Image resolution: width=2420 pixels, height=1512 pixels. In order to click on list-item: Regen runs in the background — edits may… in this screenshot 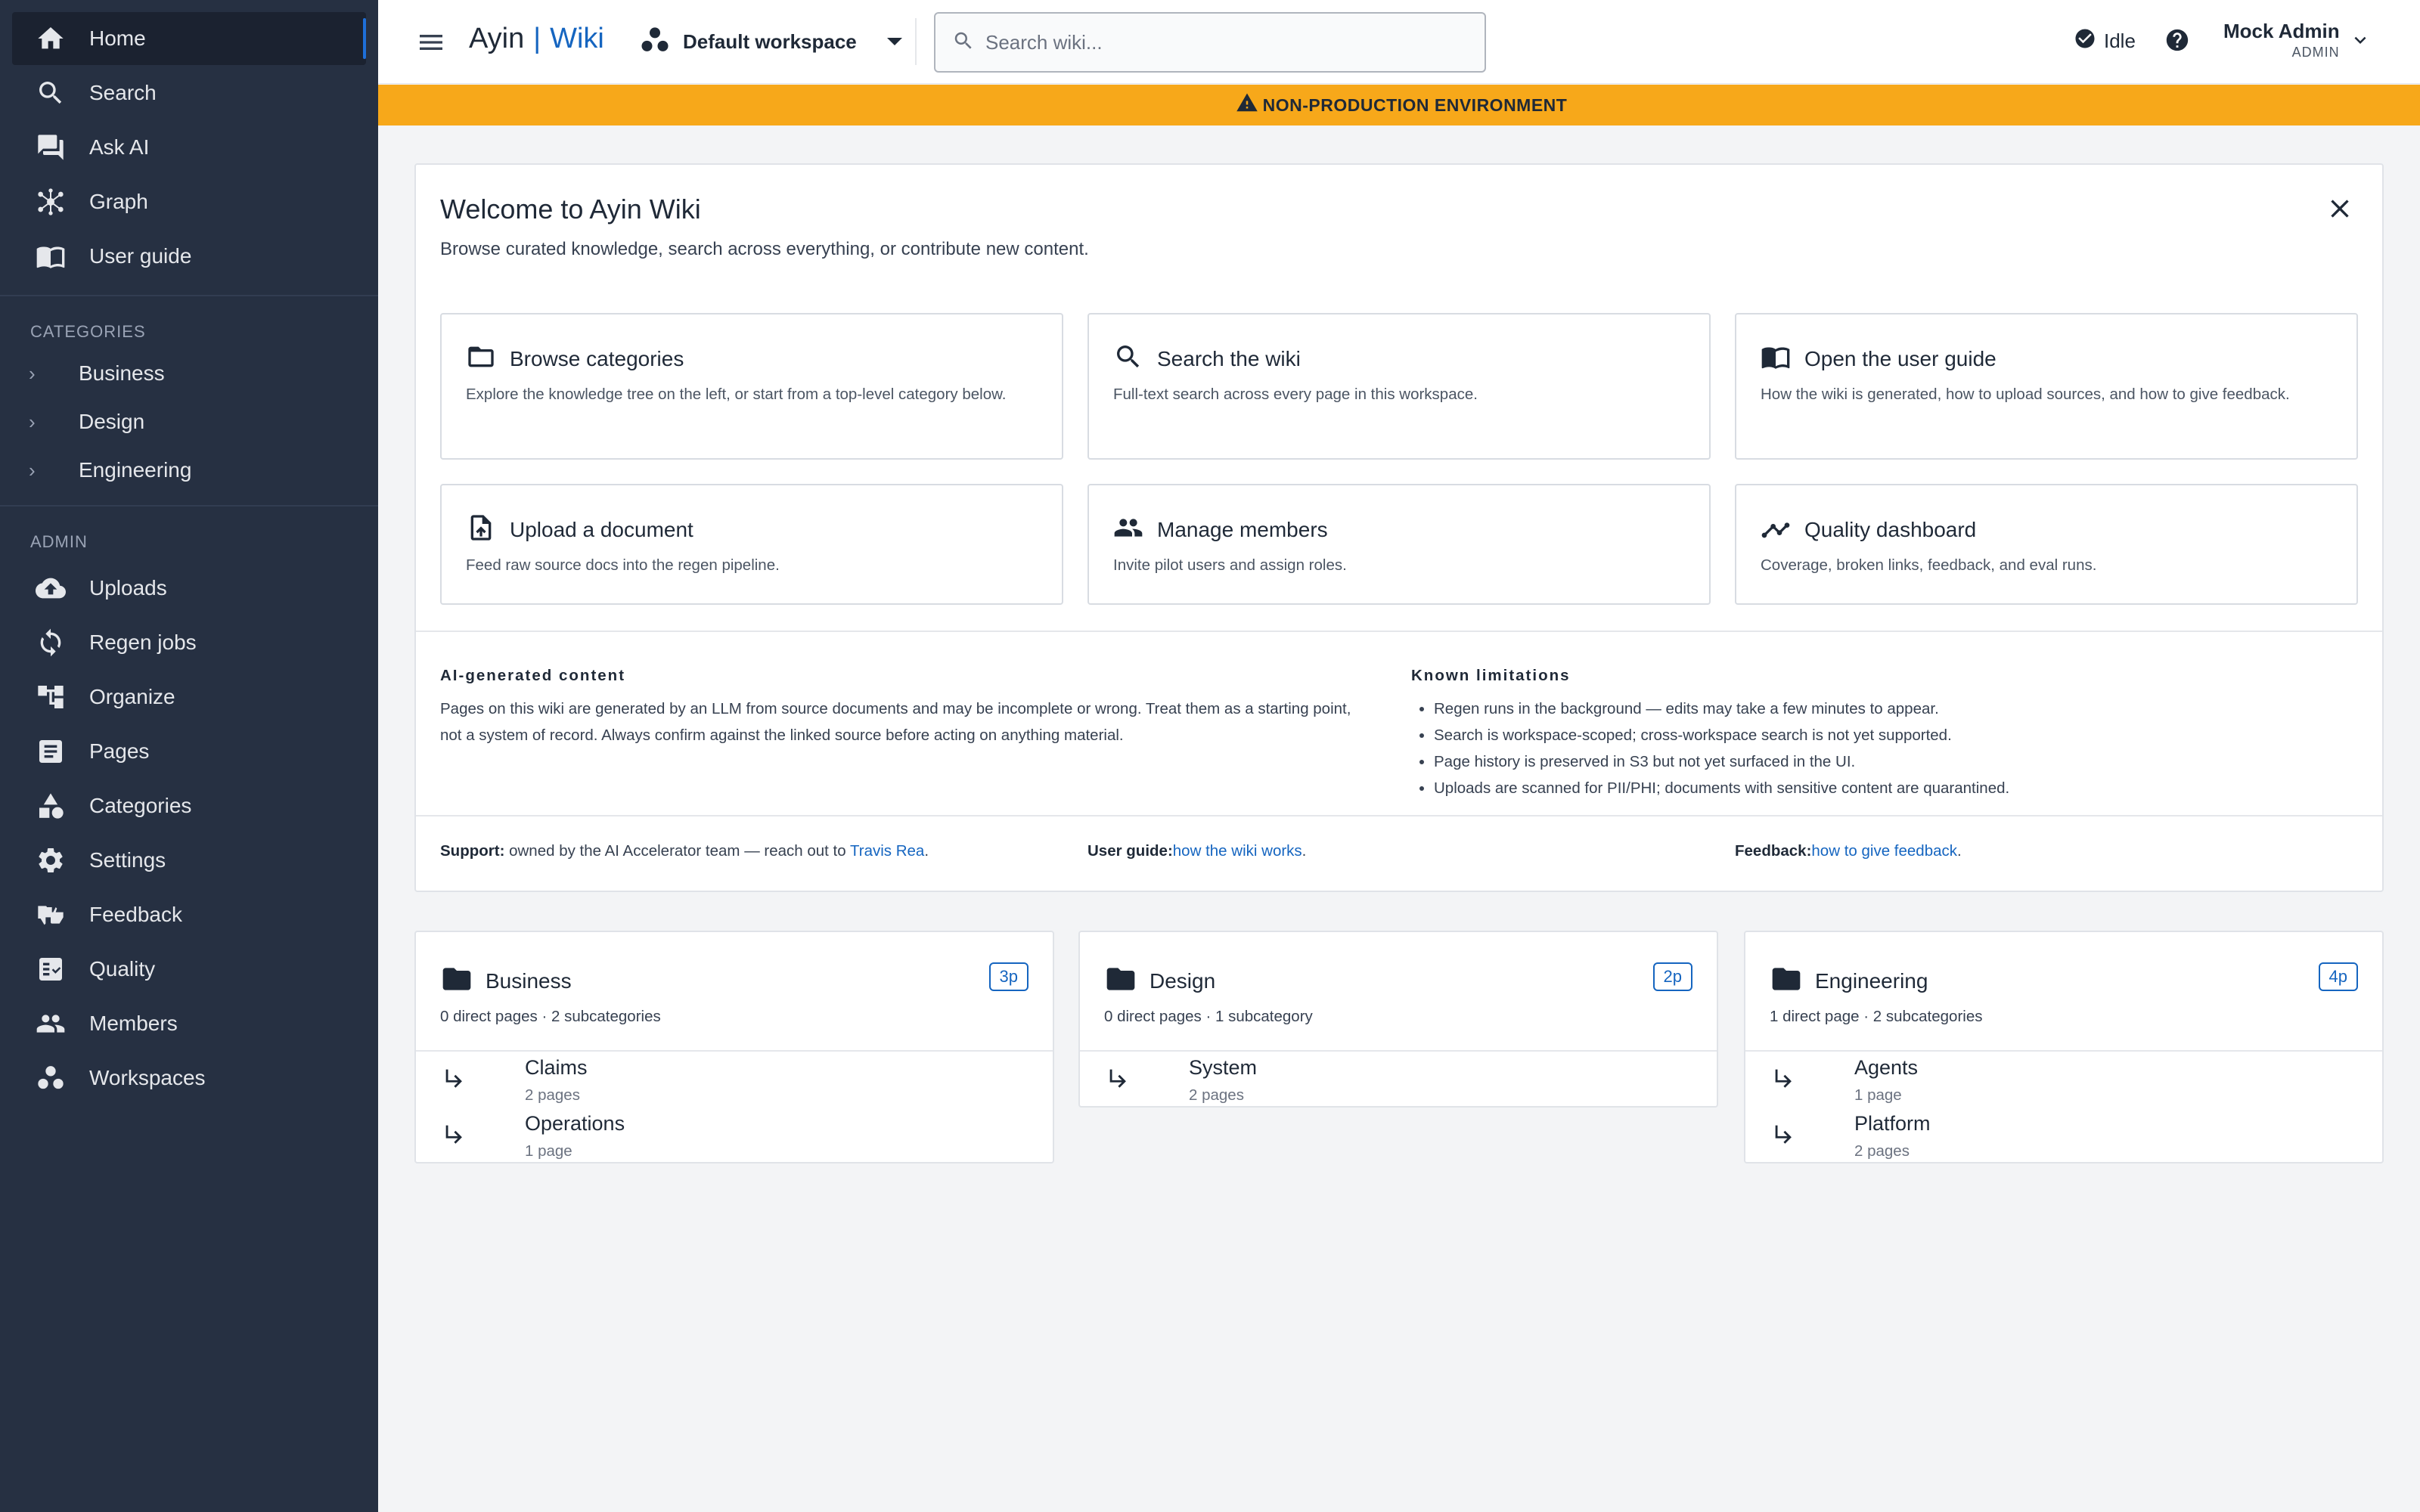, I will do `click(1892, 709)`.